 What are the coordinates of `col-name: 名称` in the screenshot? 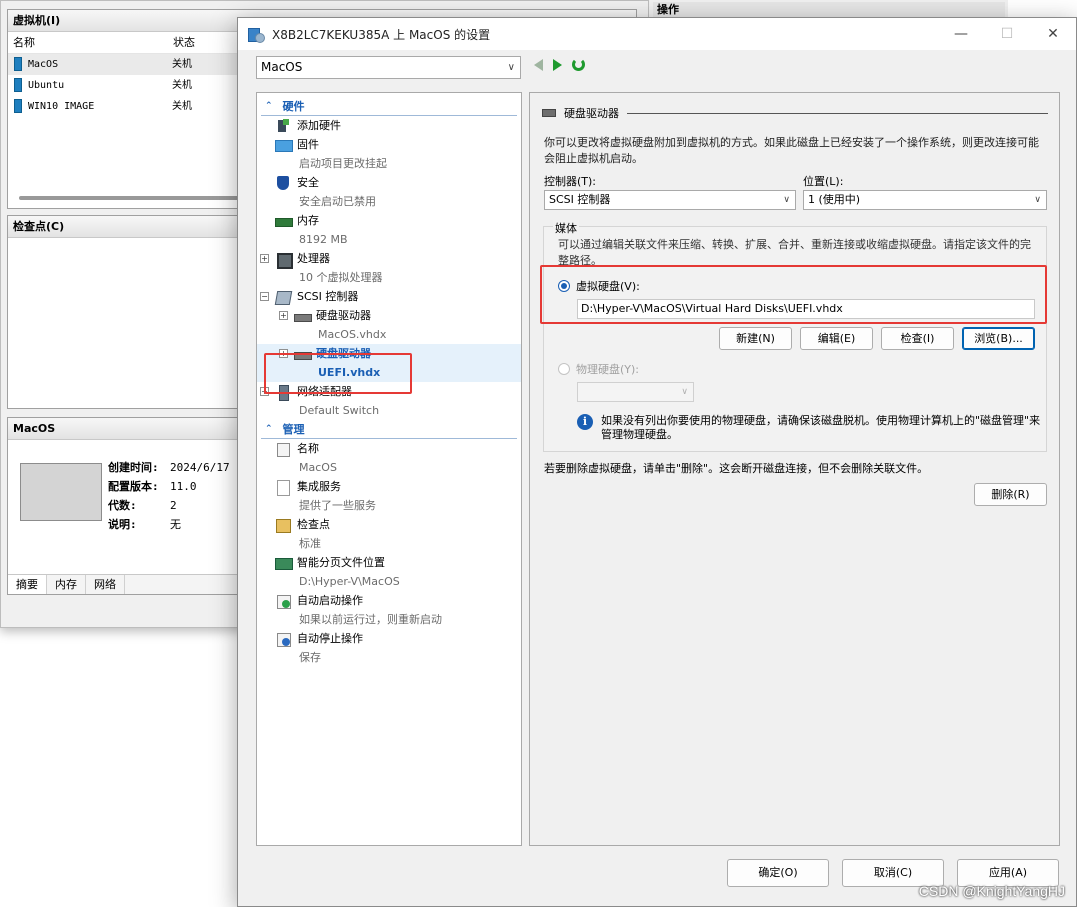 It's located at (88, 42).